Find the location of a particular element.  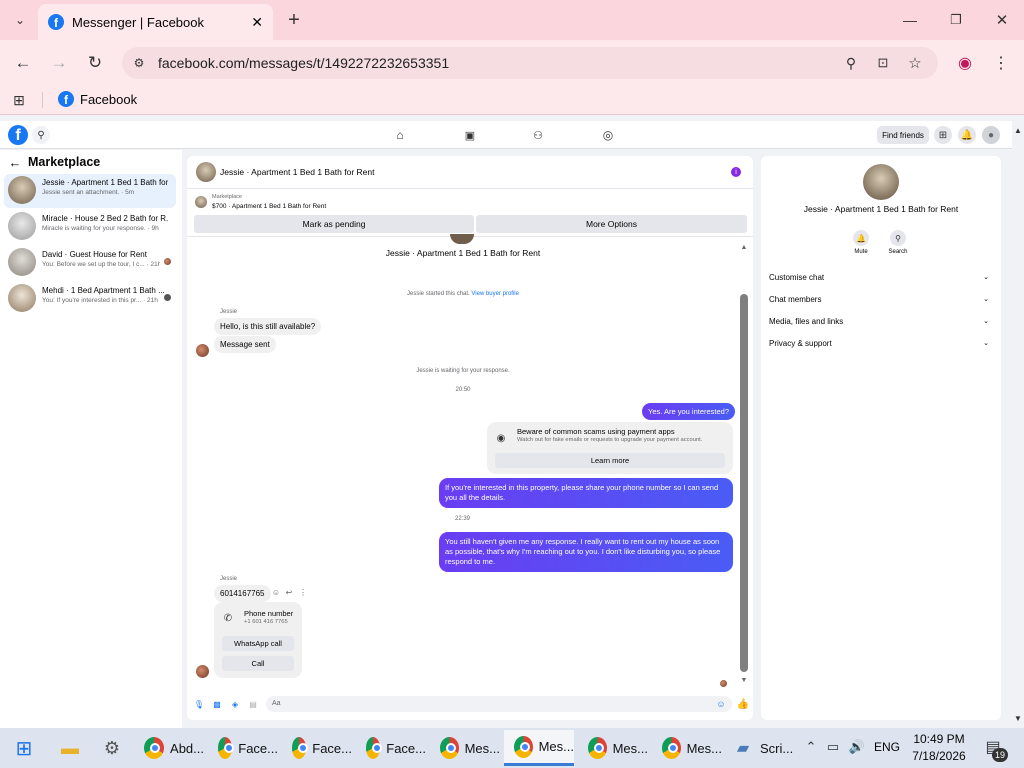

bookmark-label: Facebook is located at coordinates (109, 99).